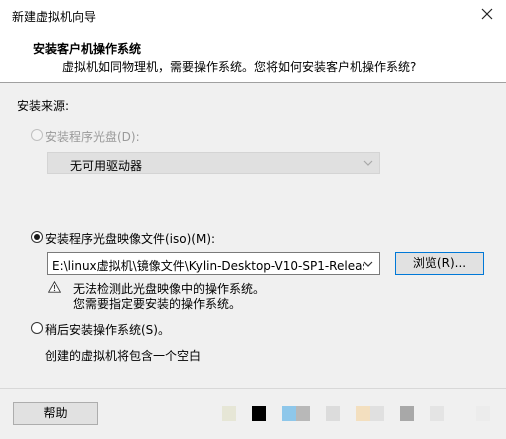 This screenshot has height=439, width=506. I want to click on drive-select: 无可用驱动器, so click(213, 163).